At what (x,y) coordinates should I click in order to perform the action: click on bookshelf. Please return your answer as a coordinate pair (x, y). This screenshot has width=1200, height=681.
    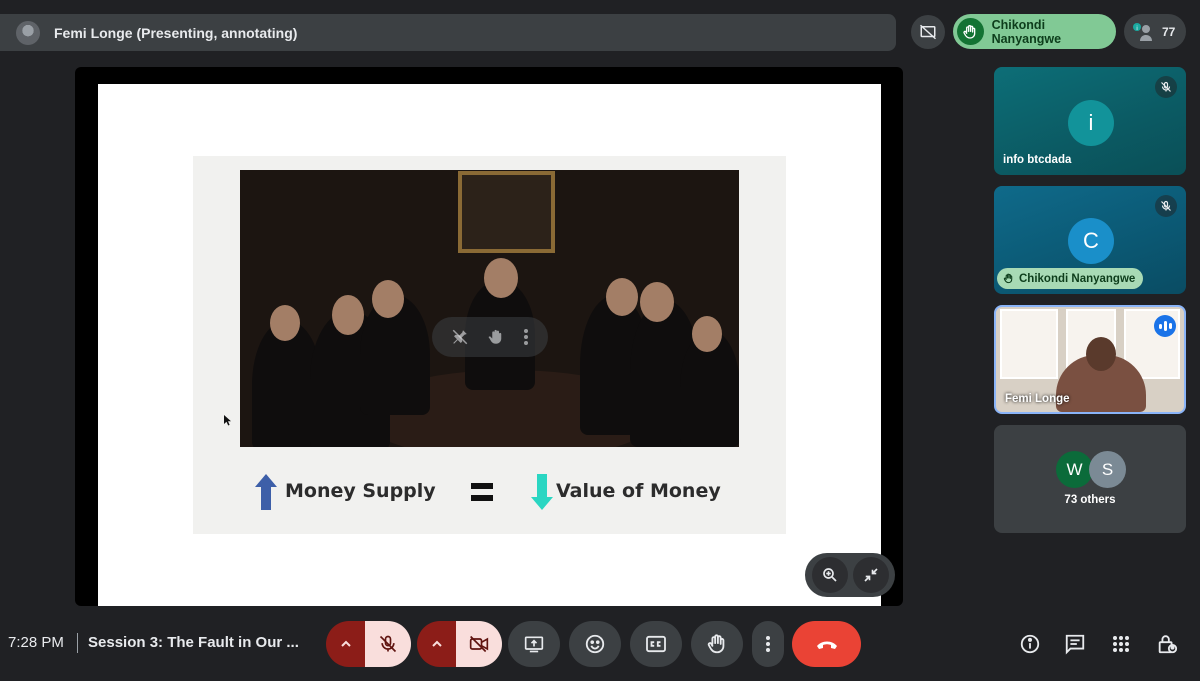
    Looking at the image, I should click on (1029, 344).